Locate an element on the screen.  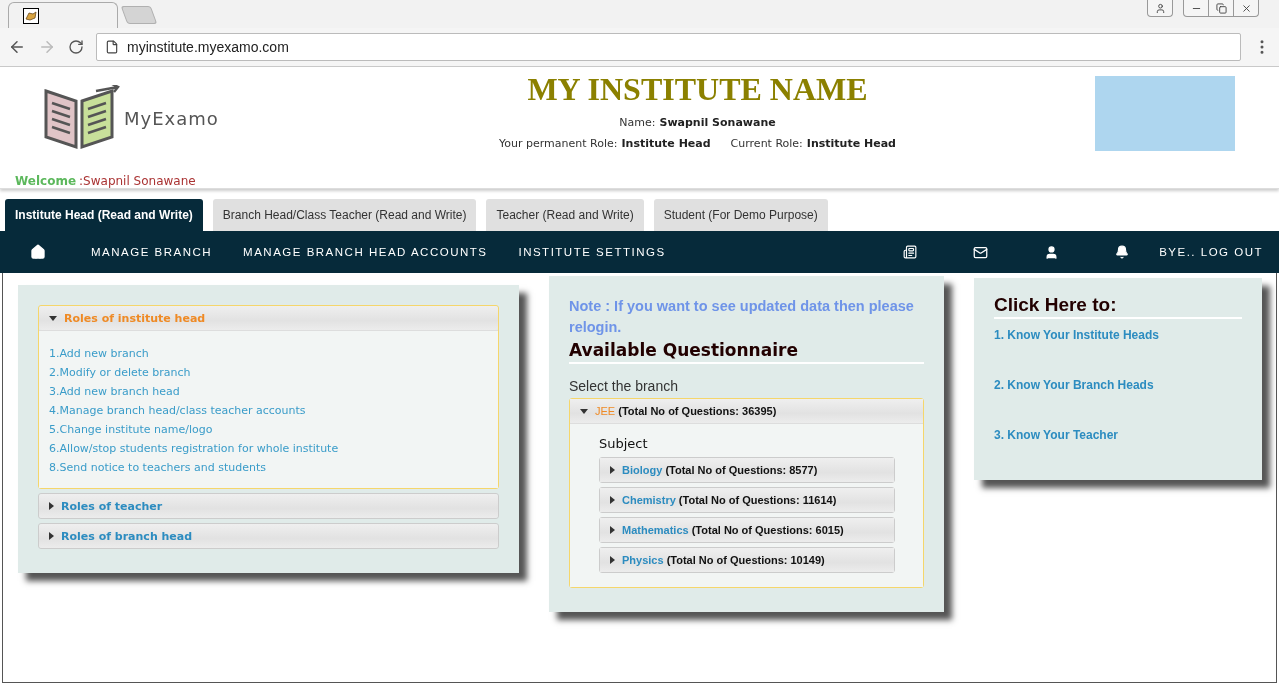
accordion-header: Roles of teacher is located at coordinates (268, 506).